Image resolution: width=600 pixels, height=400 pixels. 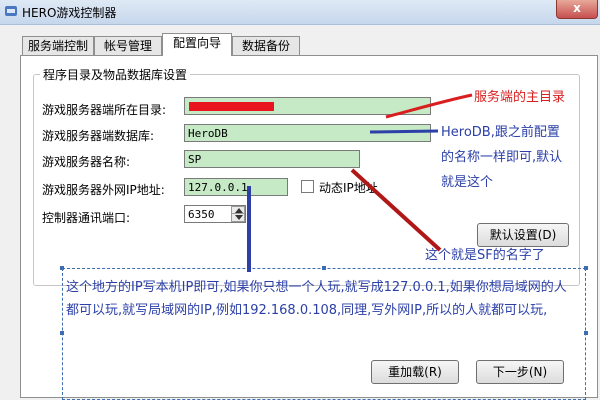 What do you see at coordinates (272, 159) in the screenshot?
I see `server-name-input: SP` at bounding box center [272, 159].